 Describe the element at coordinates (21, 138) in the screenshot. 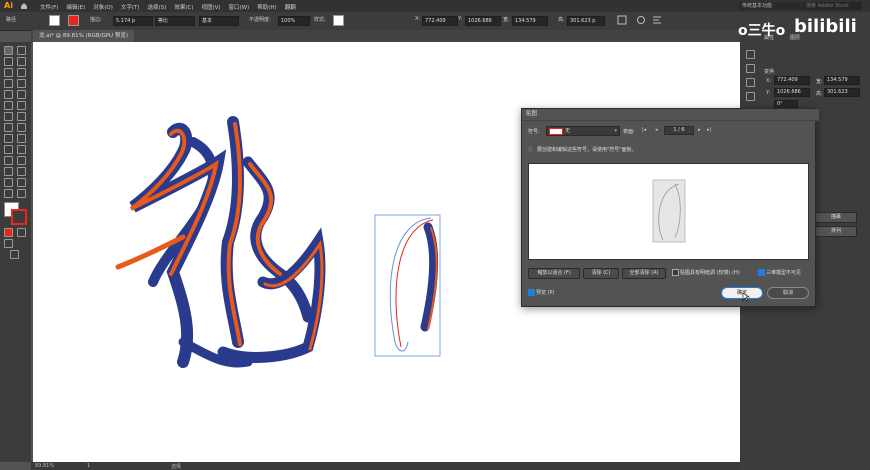

I see `perspective-grid-tool-icon` at that location.